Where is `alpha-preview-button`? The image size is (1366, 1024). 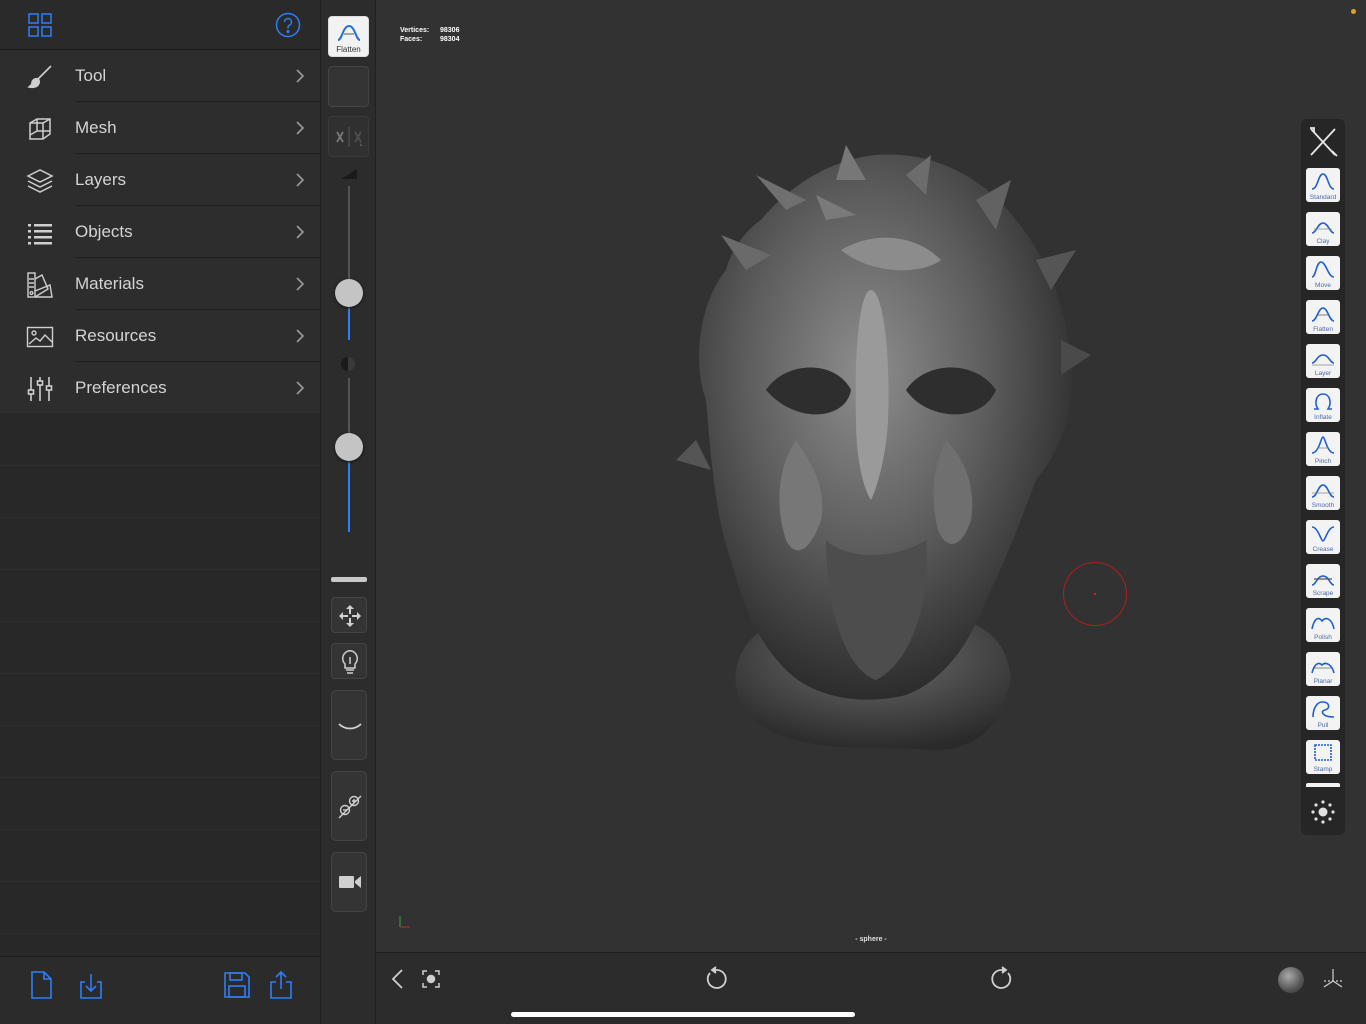 alpha-preview-button is located at coordinates (348, 86).